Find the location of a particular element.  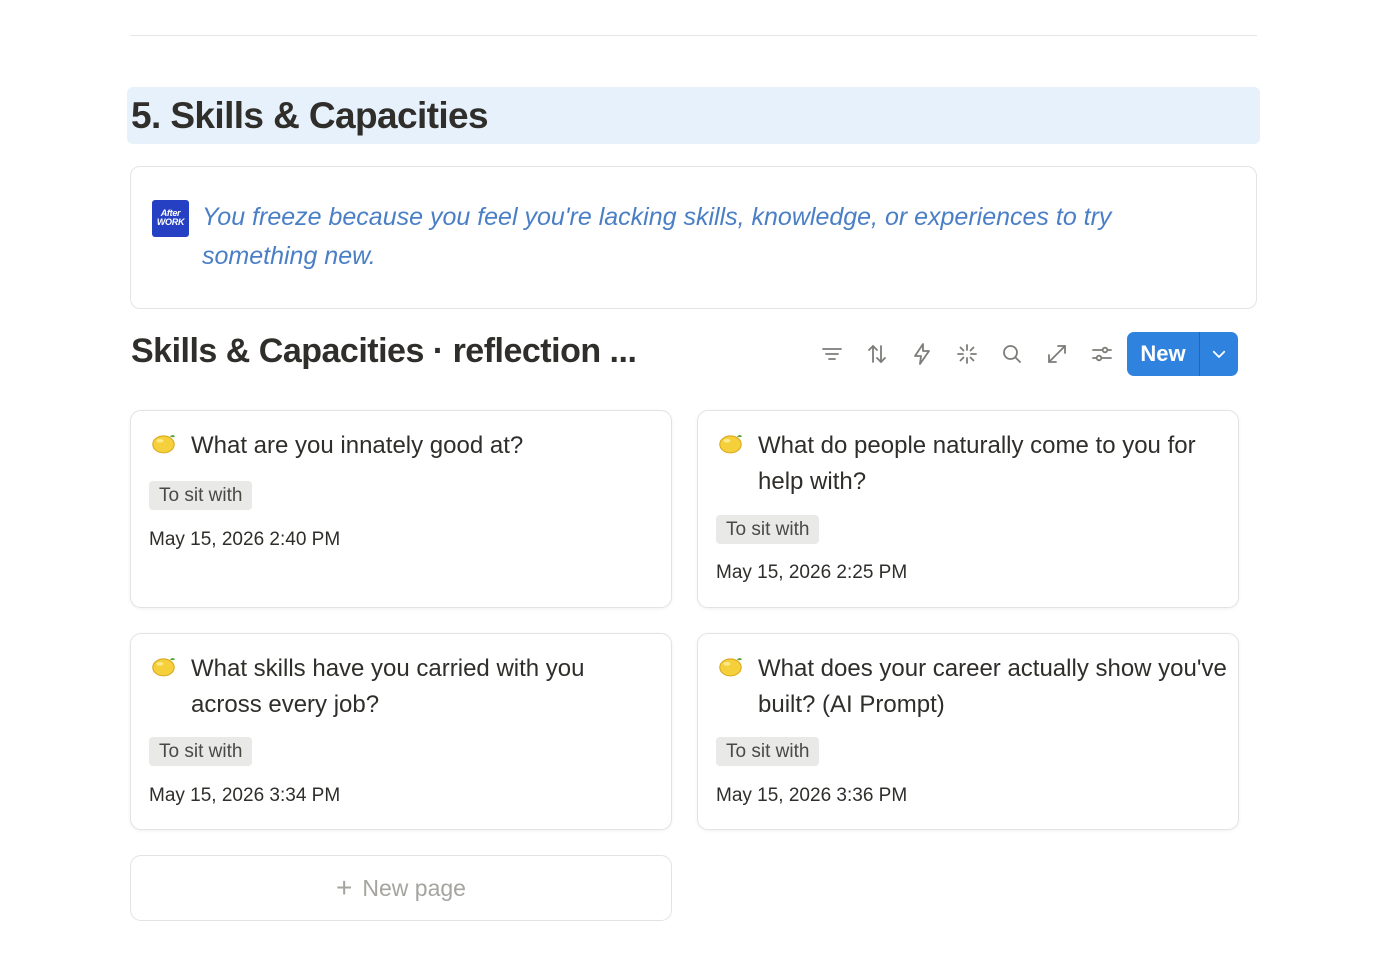

expand-icon is located at coordinates (1056, 354).